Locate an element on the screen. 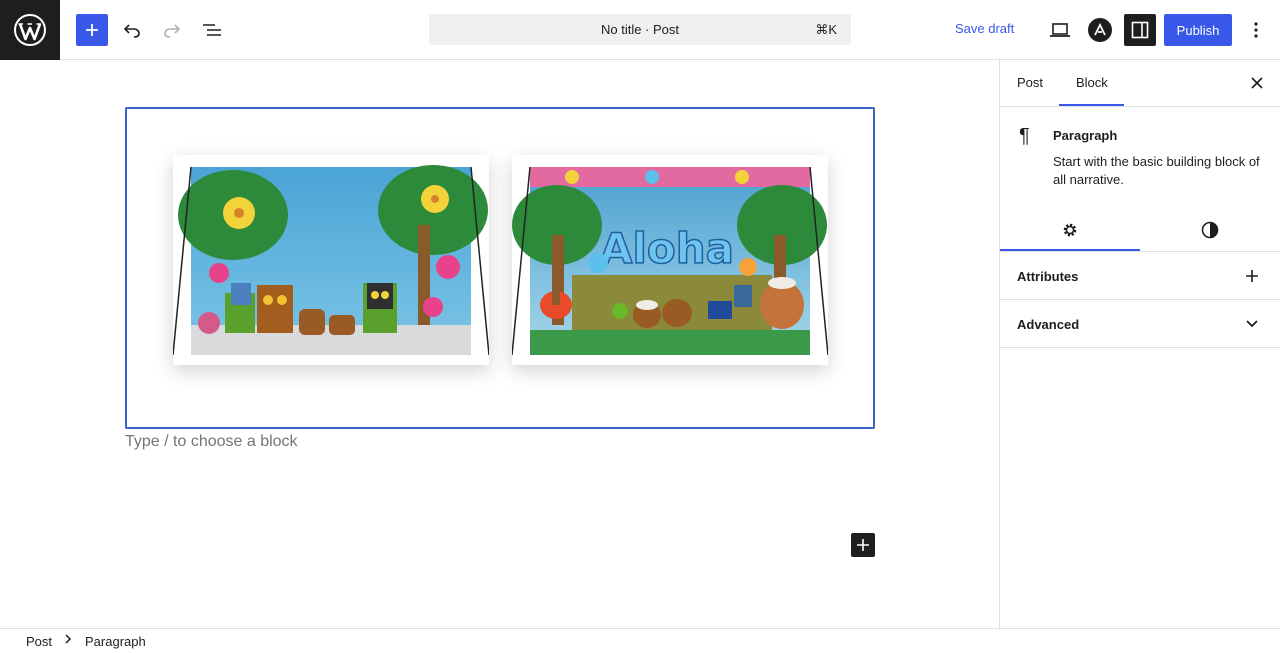 Image resolution: width=1280 pixels, height=653 pixels. save-draft-button: Save draft is located at coordinates (984, 28).